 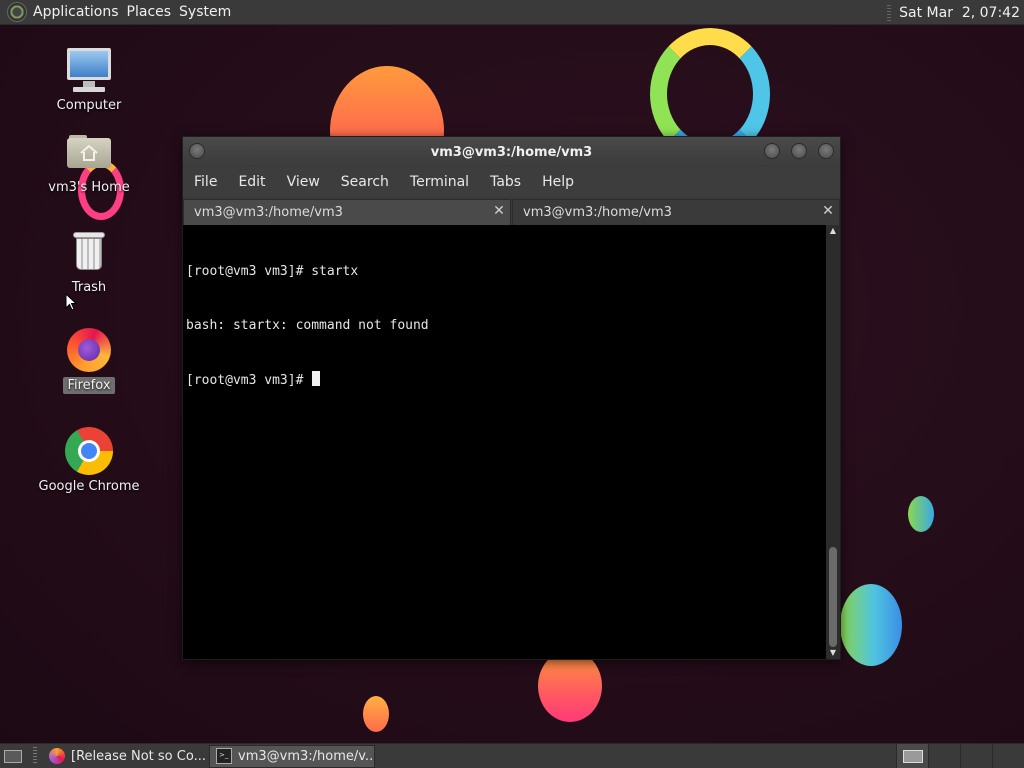 What do you see at coordinates (303, 182) in the screenshot?
I see `menu-view: View` at bounding box center [303, 182].